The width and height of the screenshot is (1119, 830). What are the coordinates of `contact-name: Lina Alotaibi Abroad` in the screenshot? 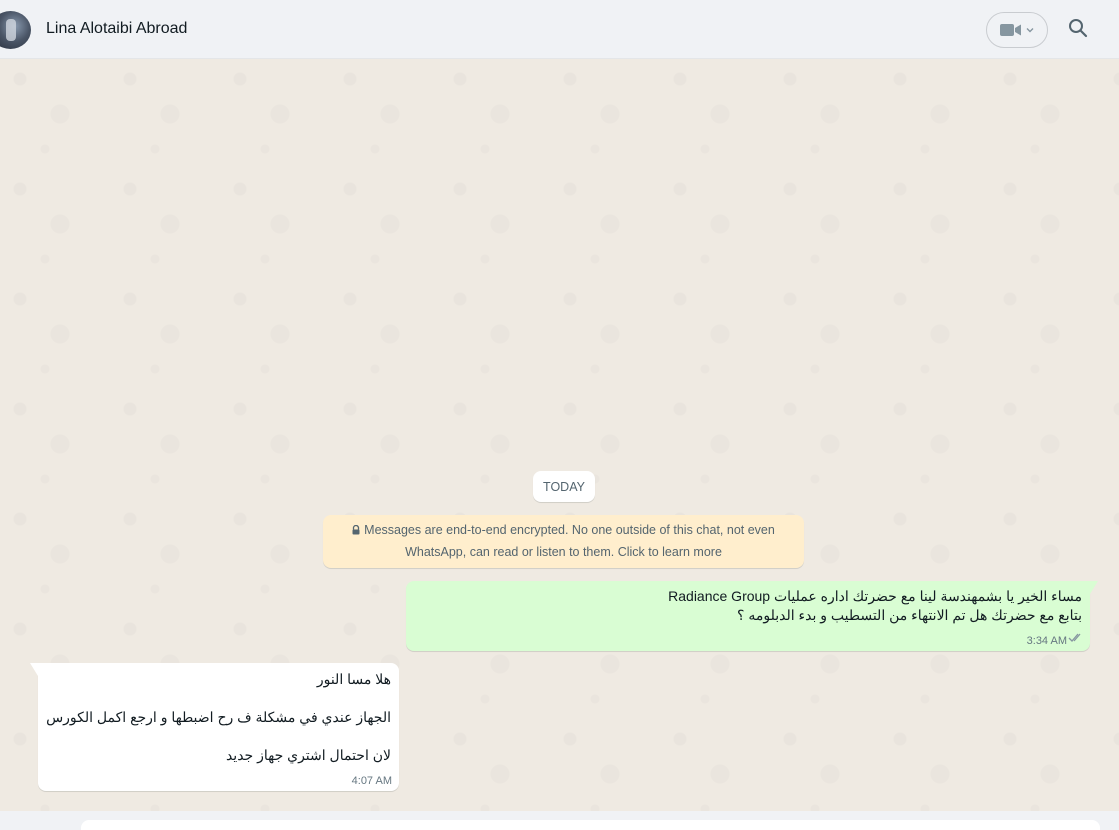 It's located at (116, 29).